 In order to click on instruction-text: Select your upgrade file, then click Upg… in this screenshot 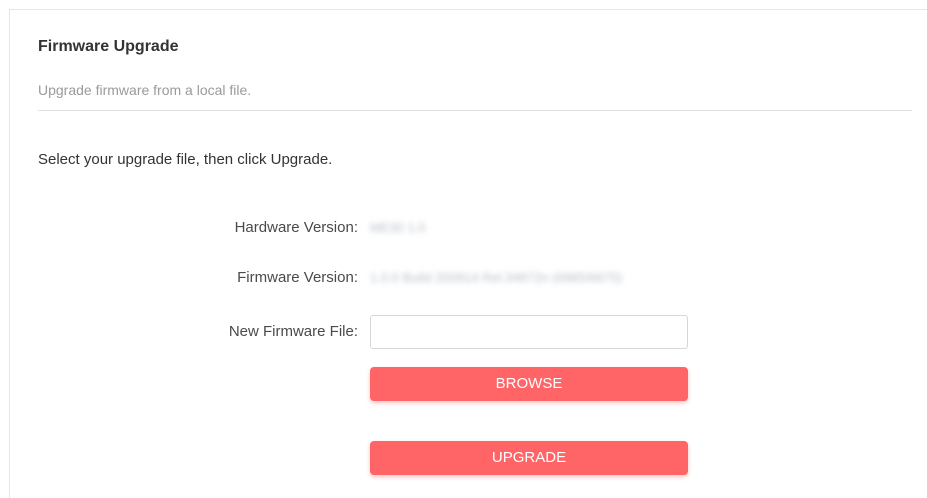, I will do `click(185, 159)`.